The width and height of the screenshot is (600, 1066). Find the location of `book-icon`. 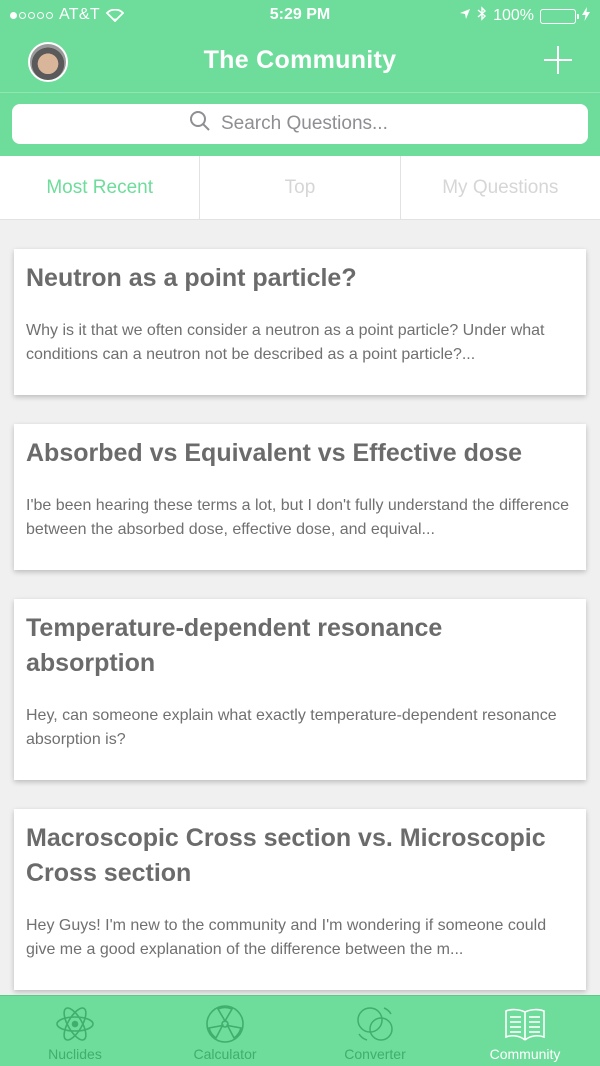

book-icon is located at coordinates (525, 1024).